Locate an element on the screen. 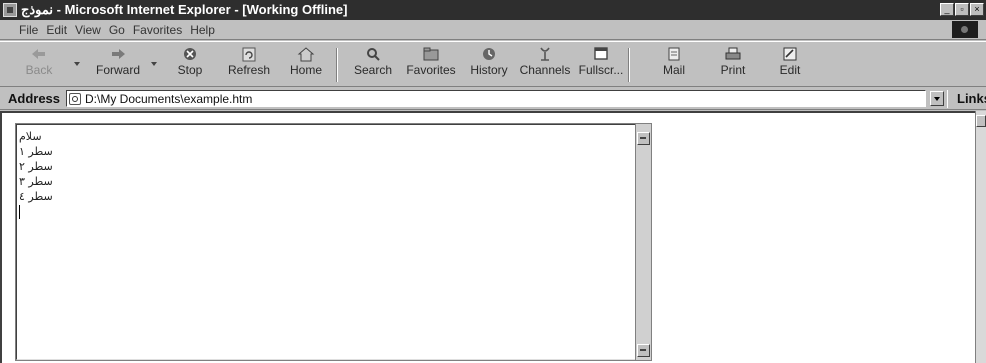  textarea-line: سلام is located at coordinates (30, 136).